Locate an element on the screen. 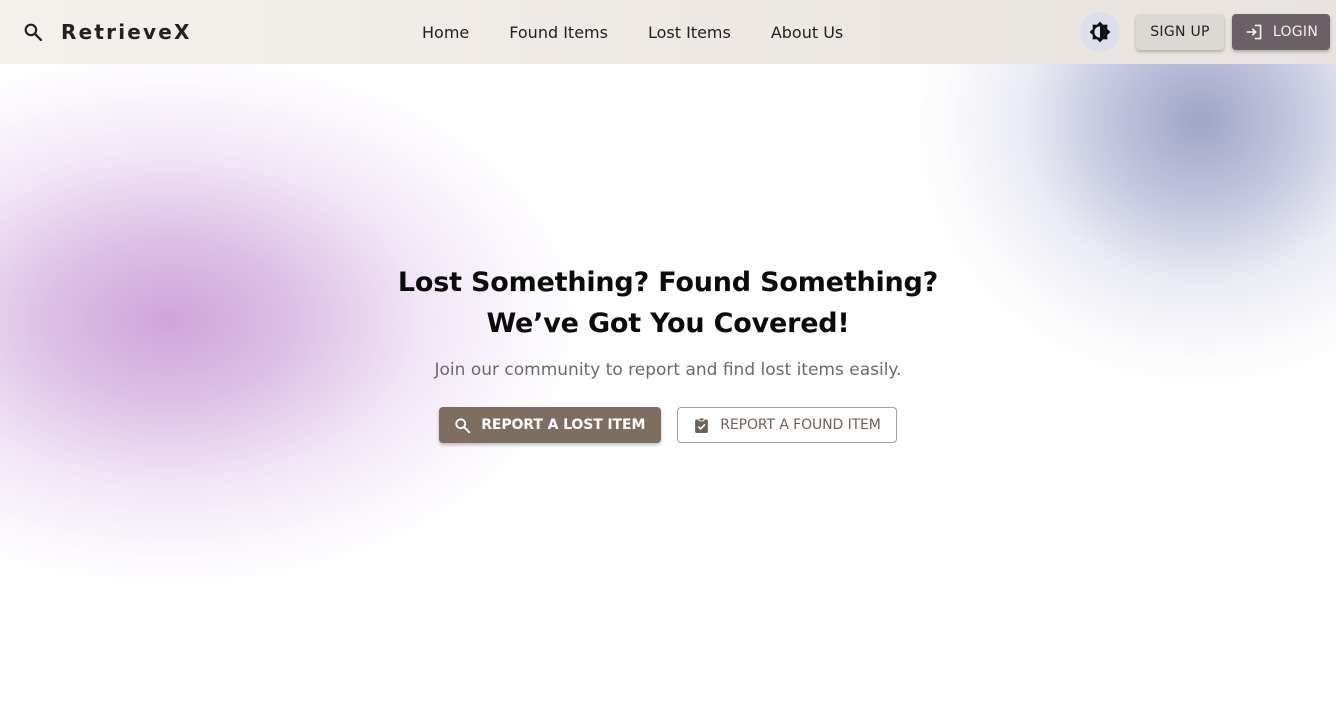  report-found-item-button: REPORT A FOUND ITEM is located at coordinates (787, 425).